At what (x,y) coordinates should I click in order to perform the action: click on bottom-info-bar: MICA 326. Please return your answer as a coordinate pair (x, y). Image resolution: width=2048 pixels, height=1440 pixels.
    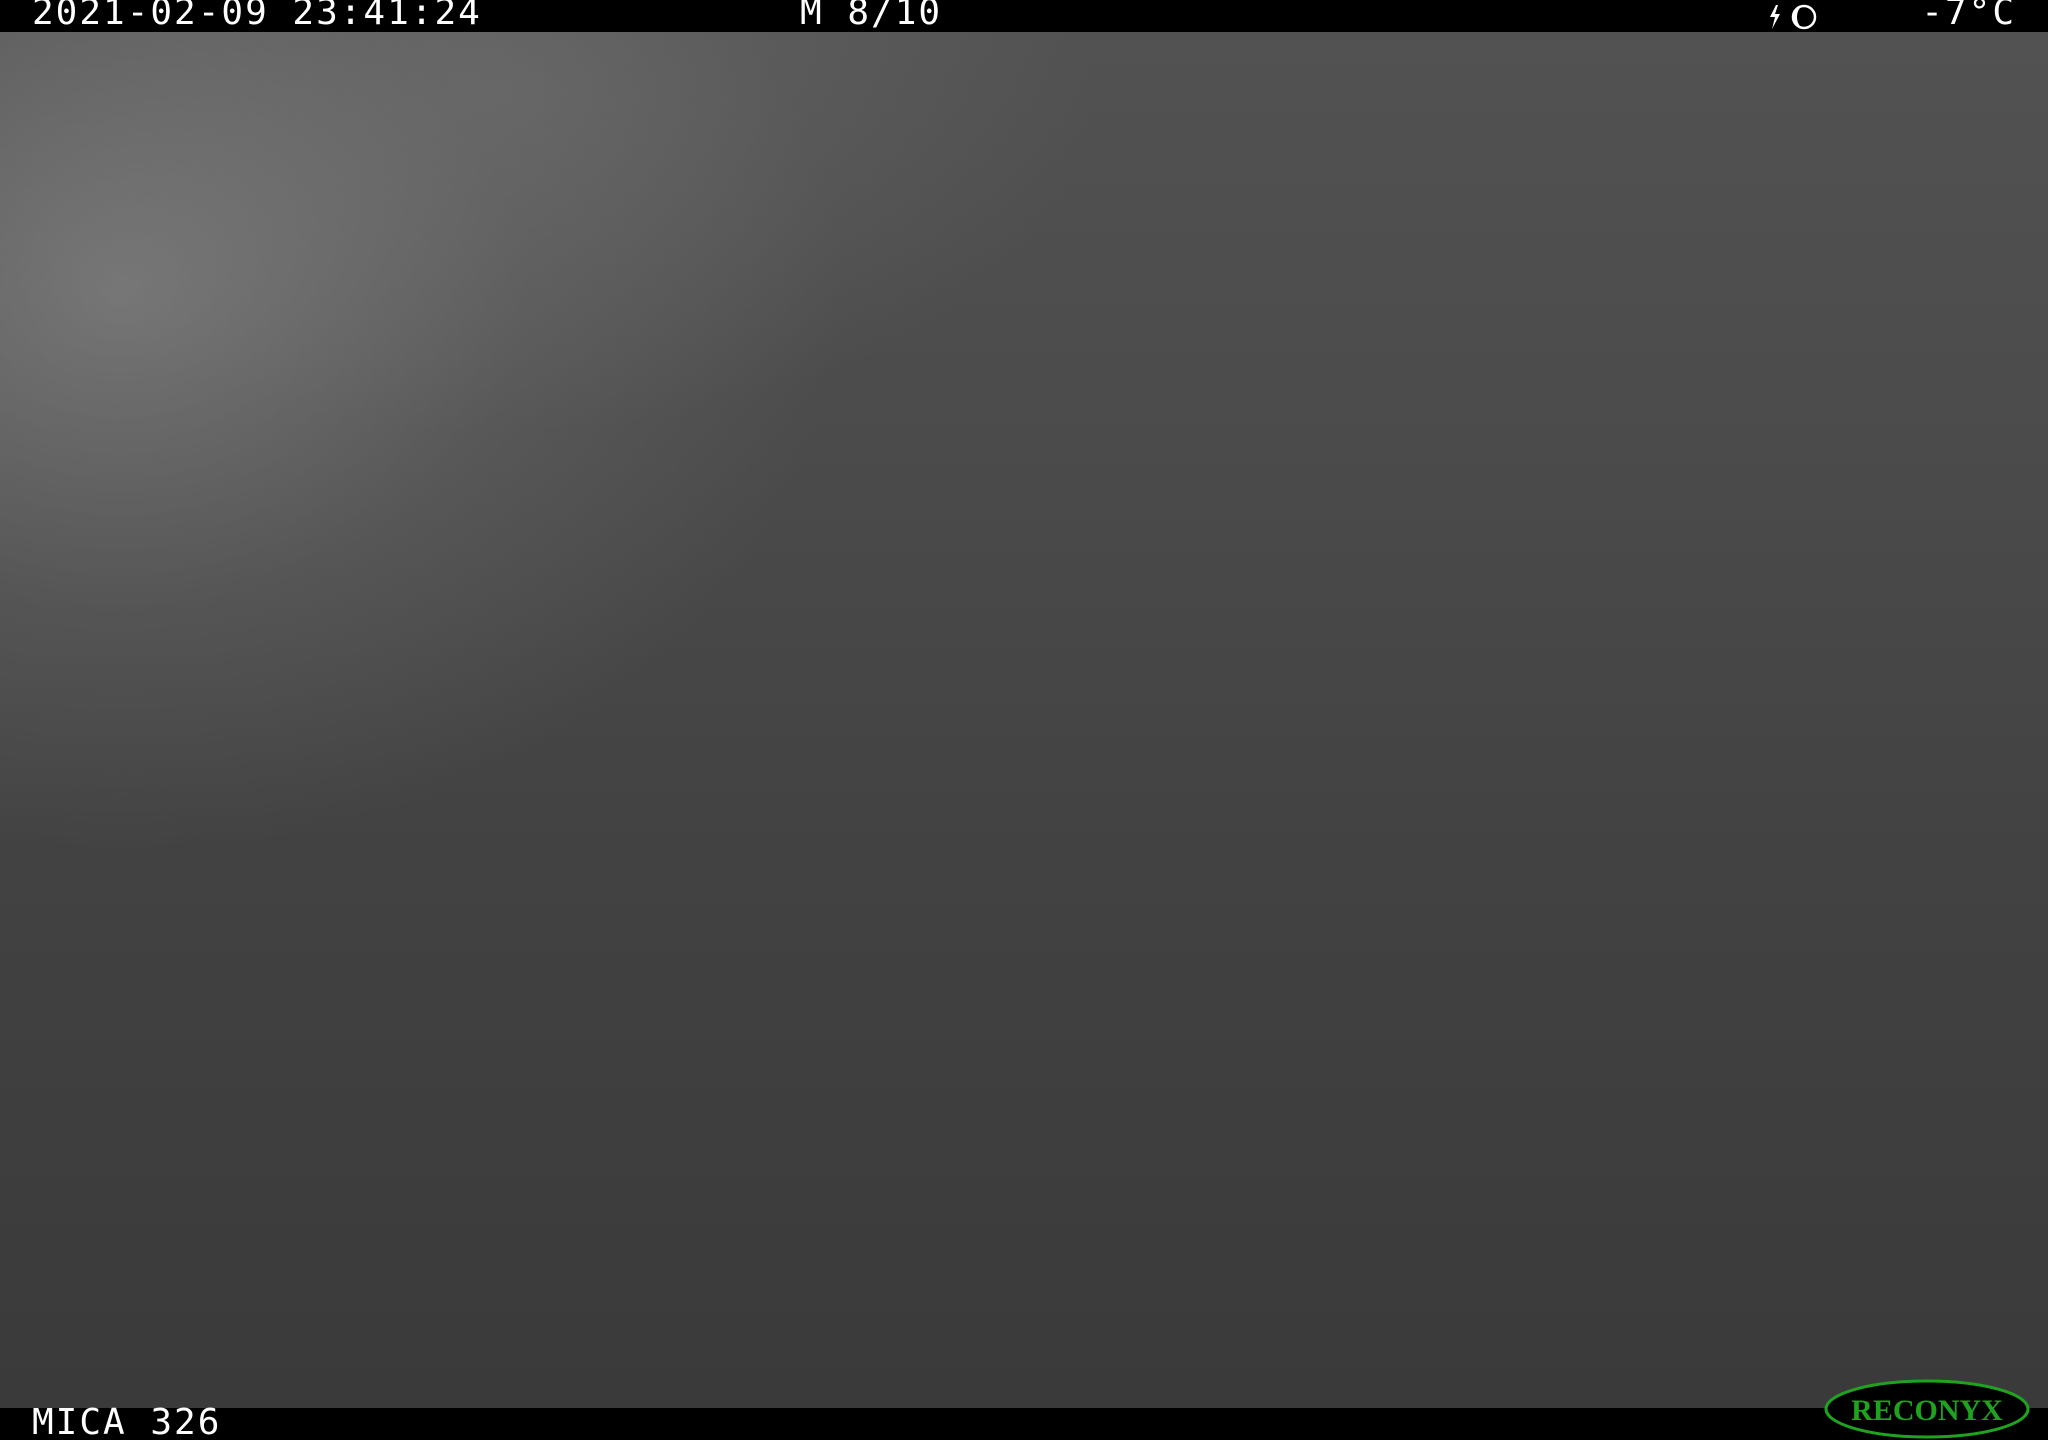
    Looking at the image, I should click on (1024, 1421).